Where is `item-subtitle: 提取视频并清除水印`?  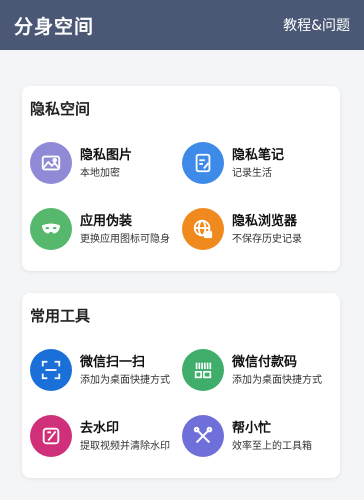
item-subtitle: 提取视频并清除水印 is located at coordinates (125, 446).